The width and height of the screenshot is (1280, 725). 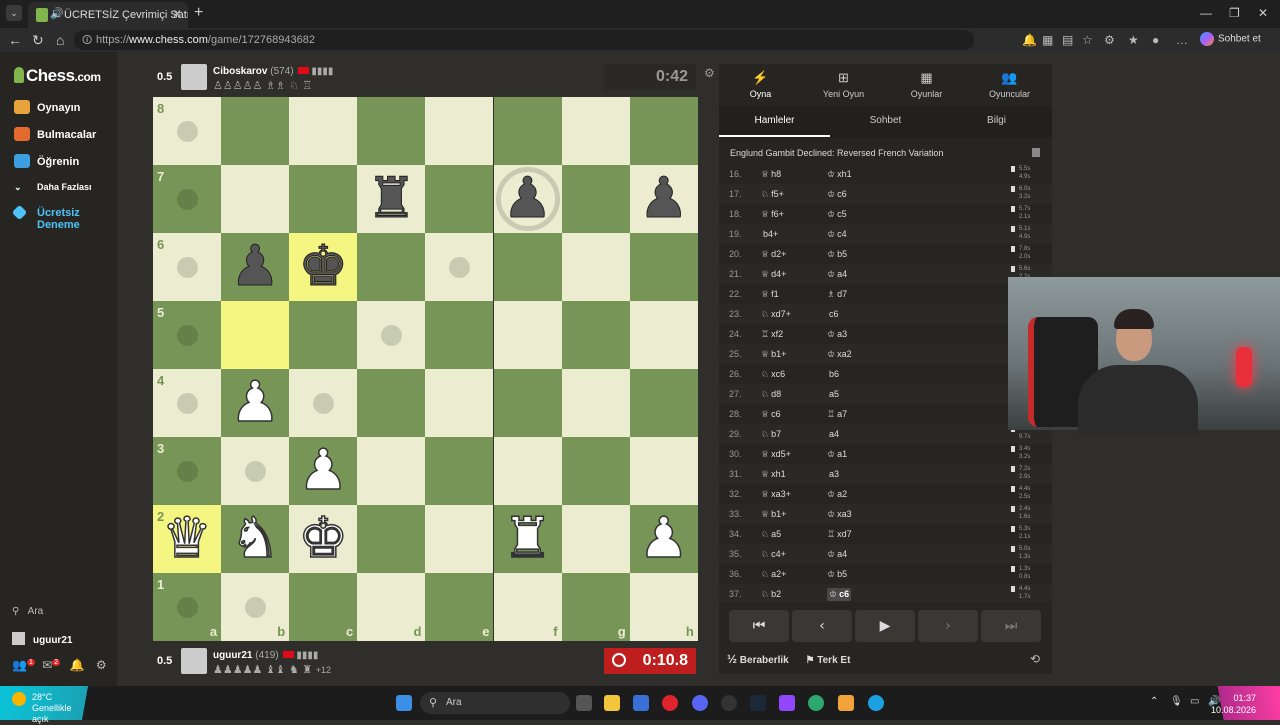 What do you see at coordinates (1233, 704) in the screenshot?
I see `taskbar-clock: 01:37 10.08.2026` at bounding box center [1233, 704].